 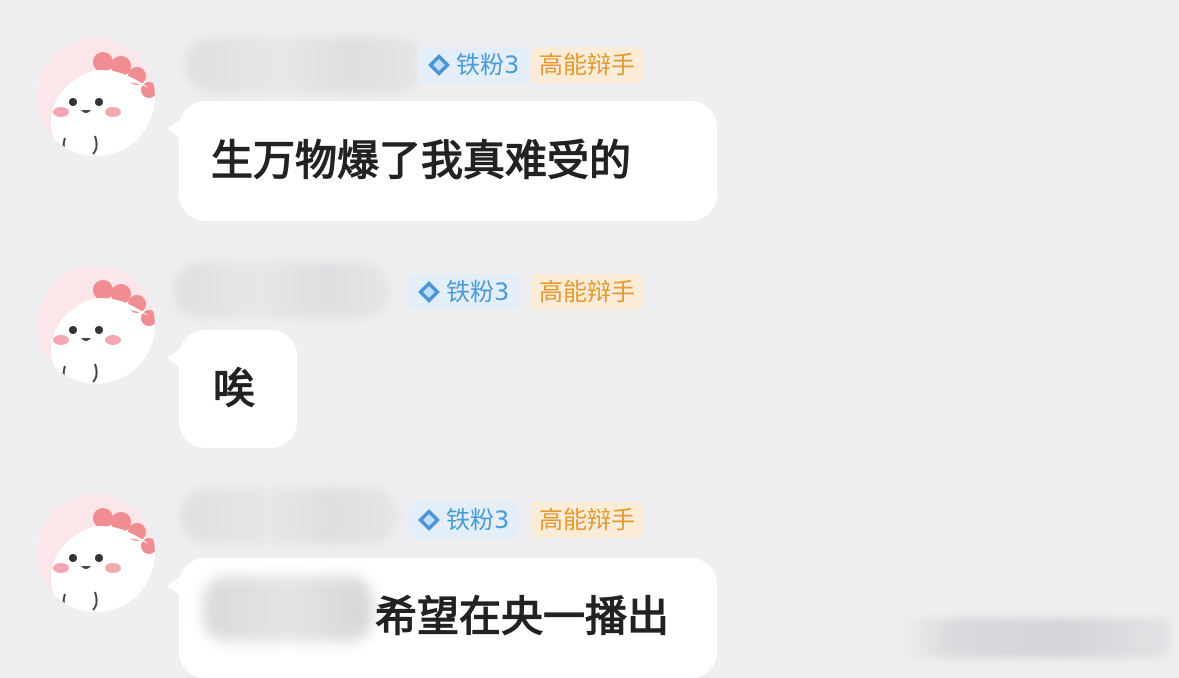 I want to click on watermark, so click(x=1036, y=638).